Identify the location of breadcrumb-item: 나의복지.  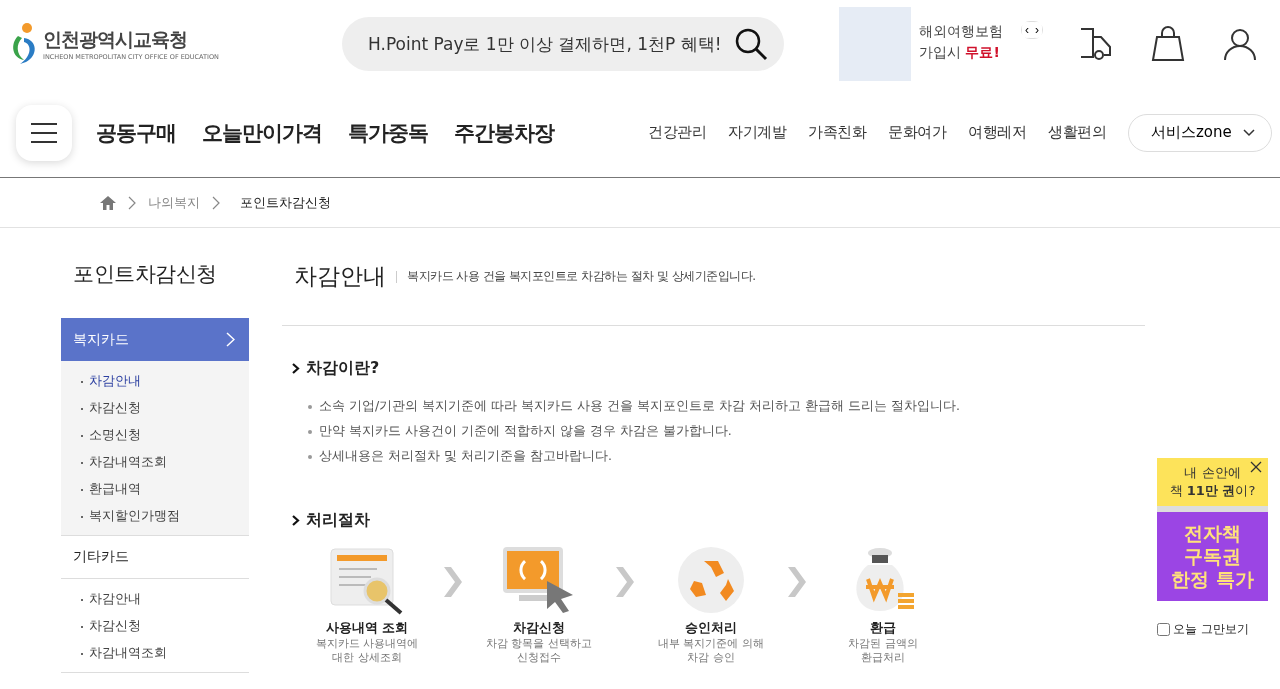
(174, 202).